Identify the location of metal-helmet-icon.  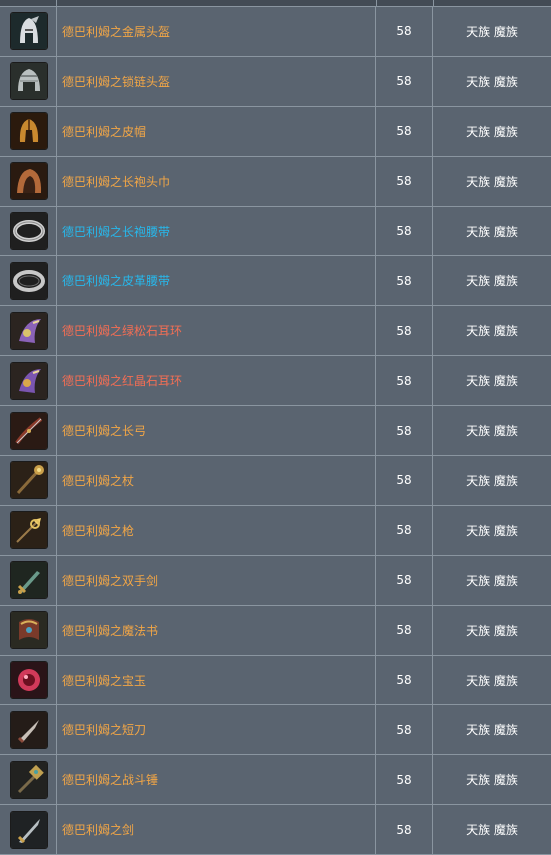
(29, 31).